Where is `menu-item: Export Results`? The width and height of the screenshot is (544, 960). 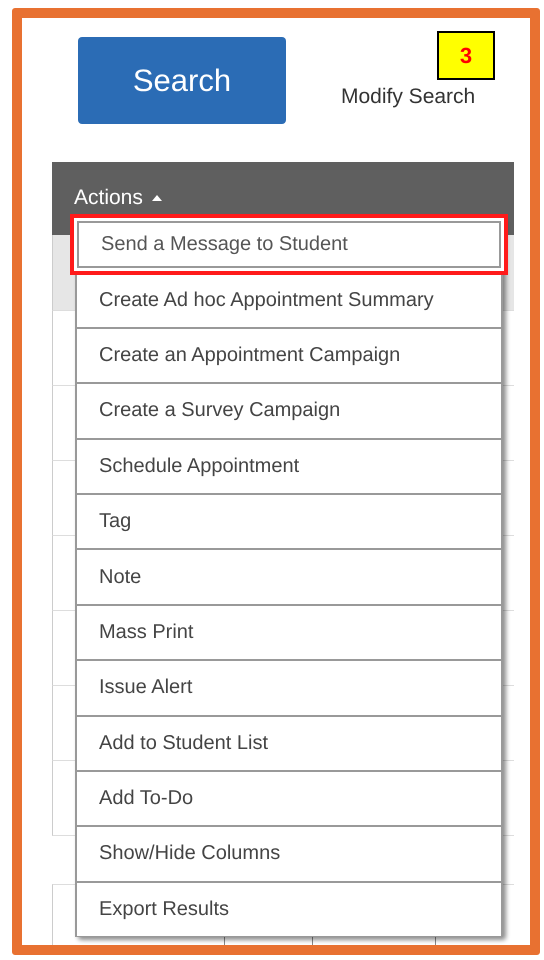
menu-item: Export Results is located at coordinates (289, 910).